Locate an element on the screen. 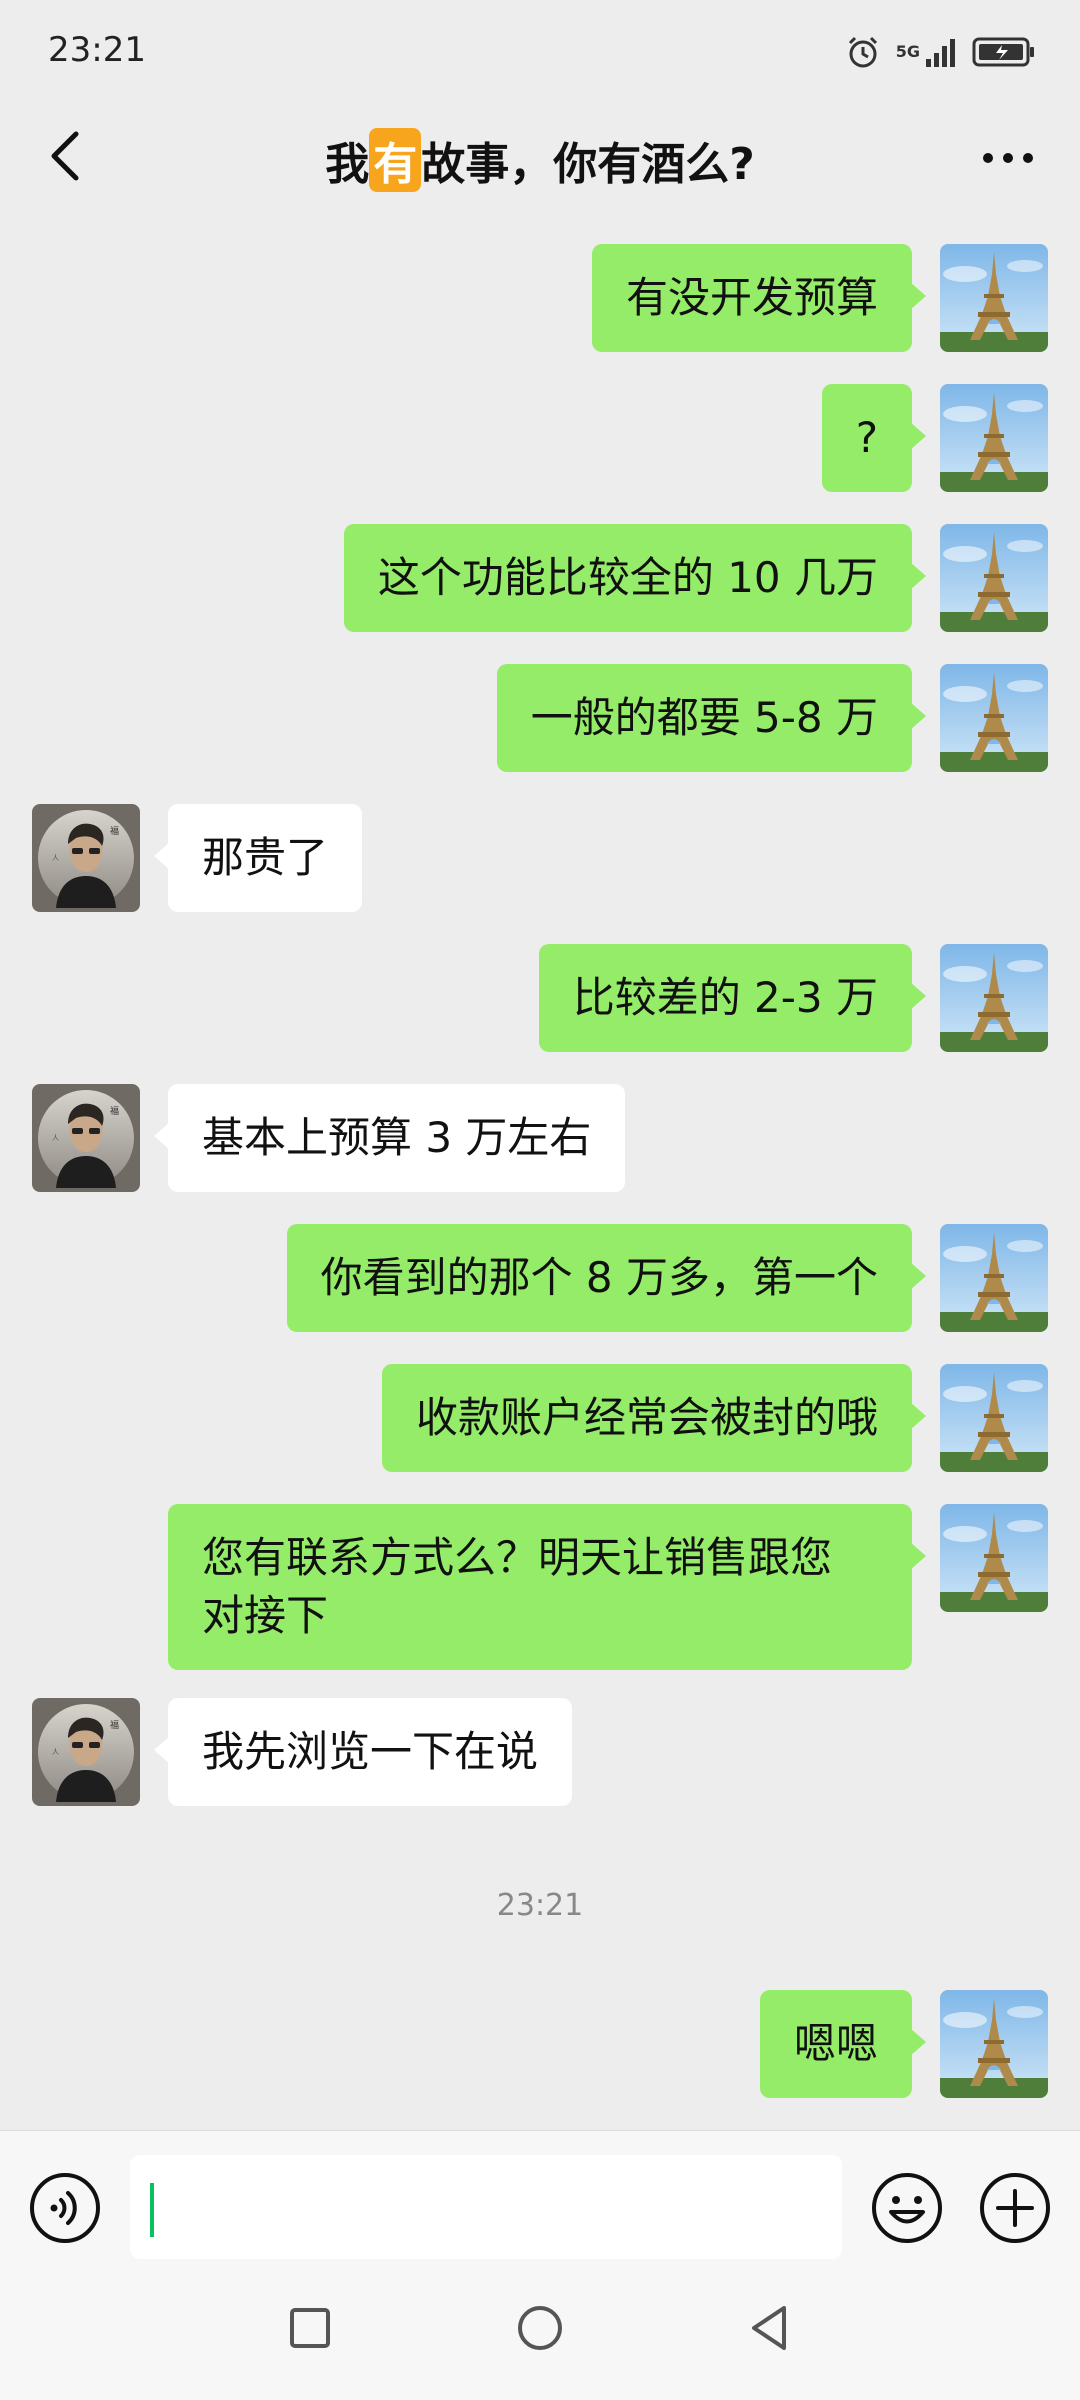 This screenshot has height=2400, width=1080. signal-icon: 5G is located at coordinates (927, 52).